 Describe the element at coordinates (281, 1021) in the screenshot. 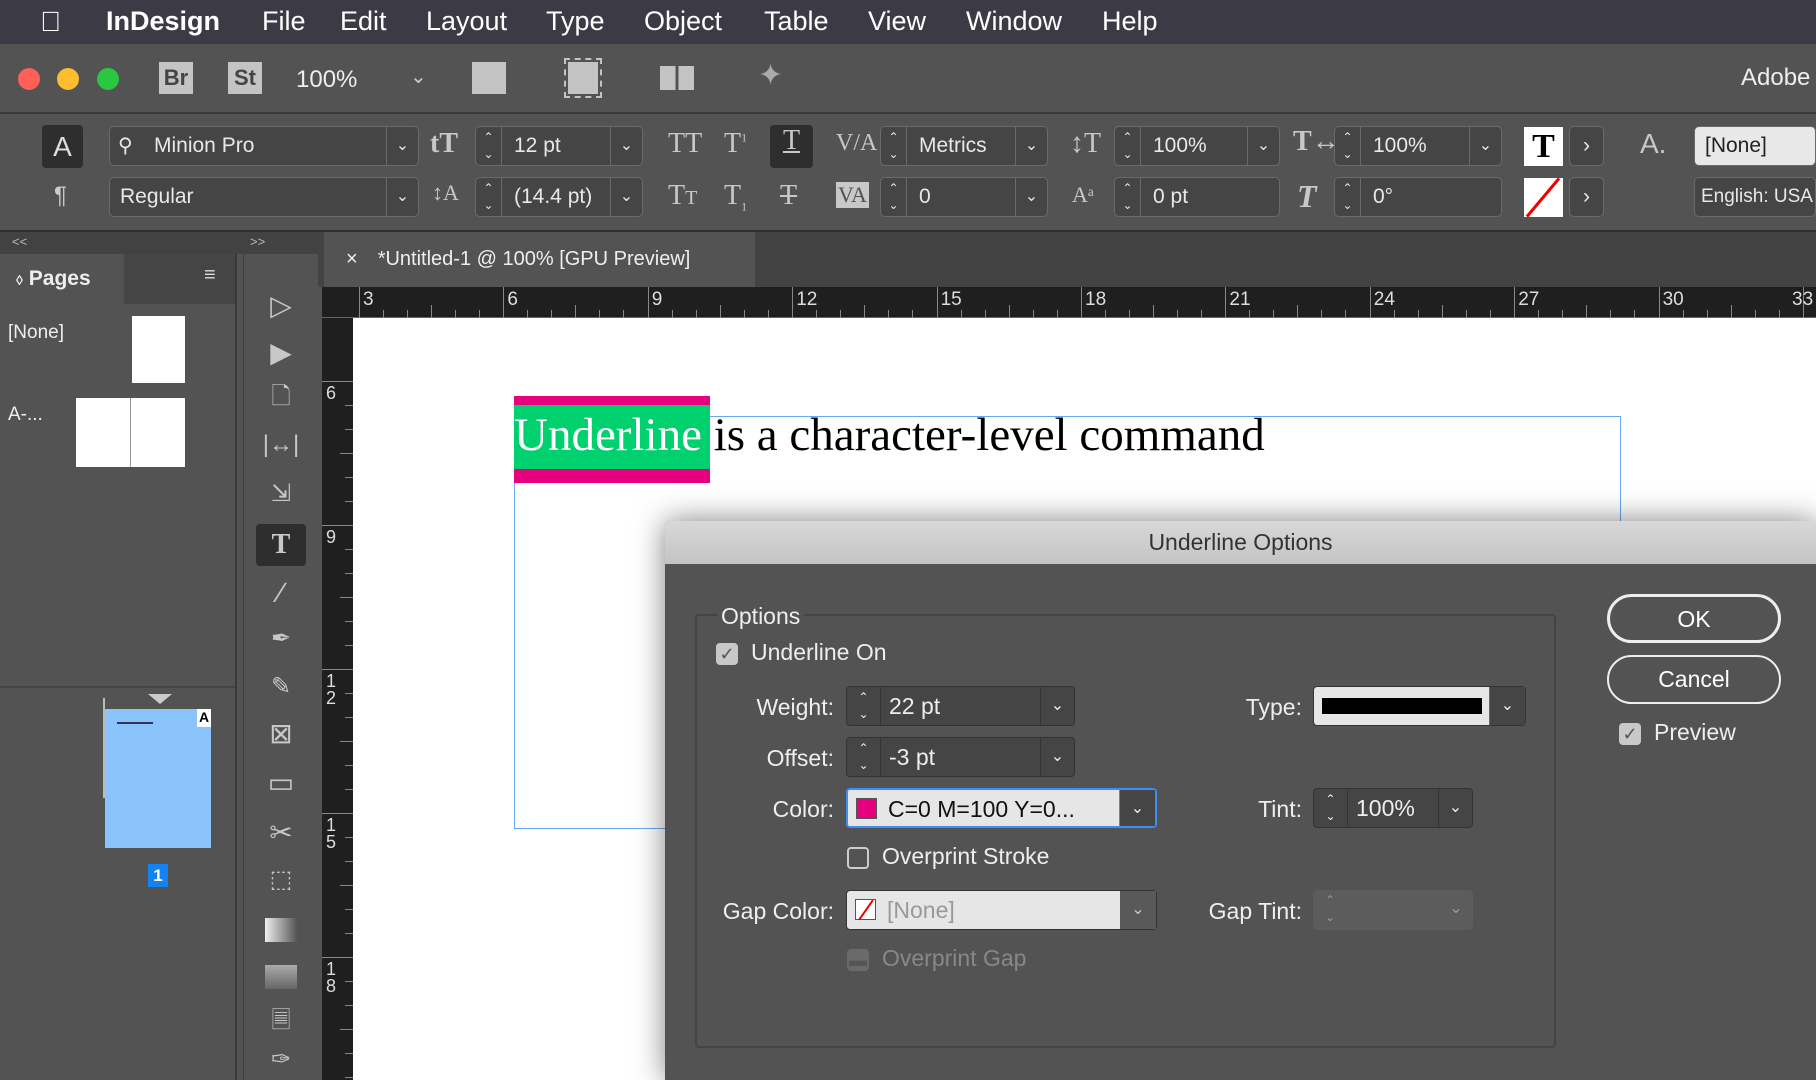

I see `note-tool-icon: 🗏` at that location.